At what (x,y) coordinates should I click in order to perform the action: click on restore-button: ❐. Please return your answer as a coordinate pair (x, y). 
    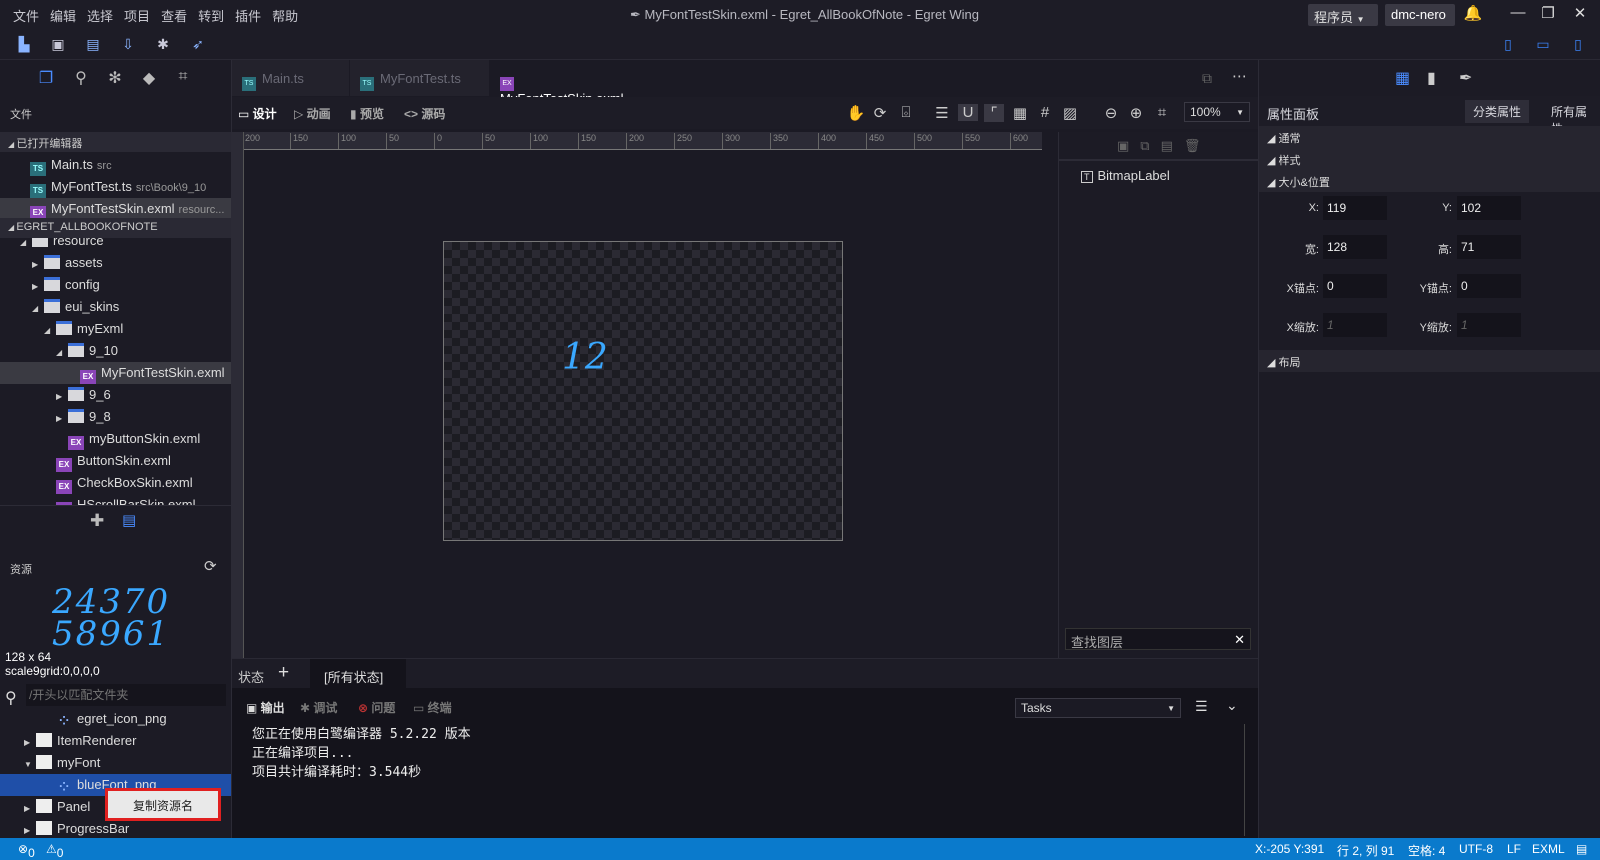
    Looking at the image, I should click on (1548, 13).